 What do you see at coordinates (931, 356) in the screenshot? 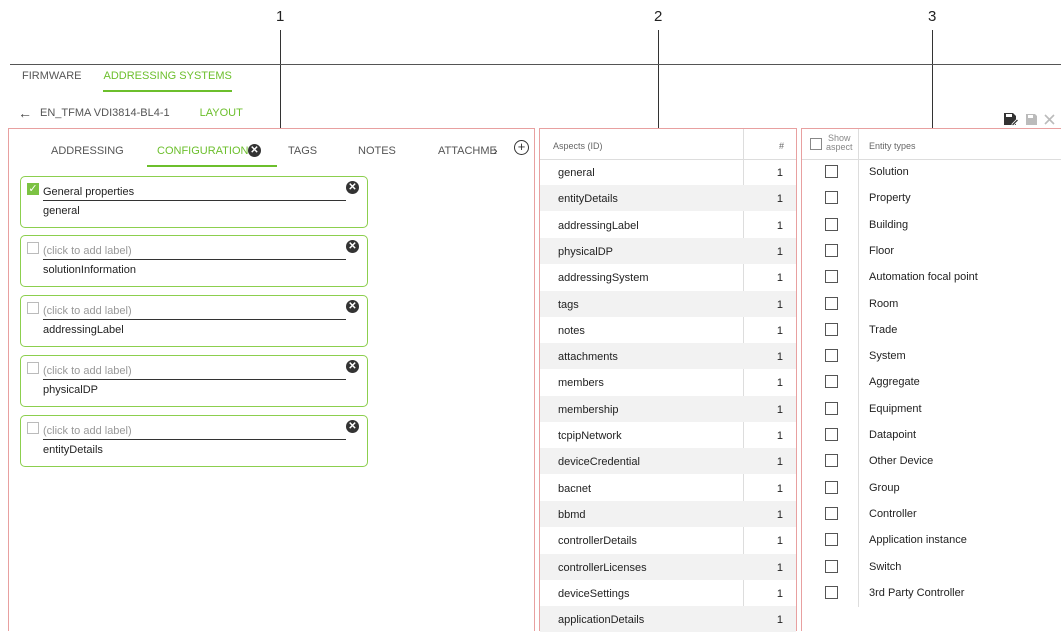
I see `table-row: System` at bounding box center [931, 356].